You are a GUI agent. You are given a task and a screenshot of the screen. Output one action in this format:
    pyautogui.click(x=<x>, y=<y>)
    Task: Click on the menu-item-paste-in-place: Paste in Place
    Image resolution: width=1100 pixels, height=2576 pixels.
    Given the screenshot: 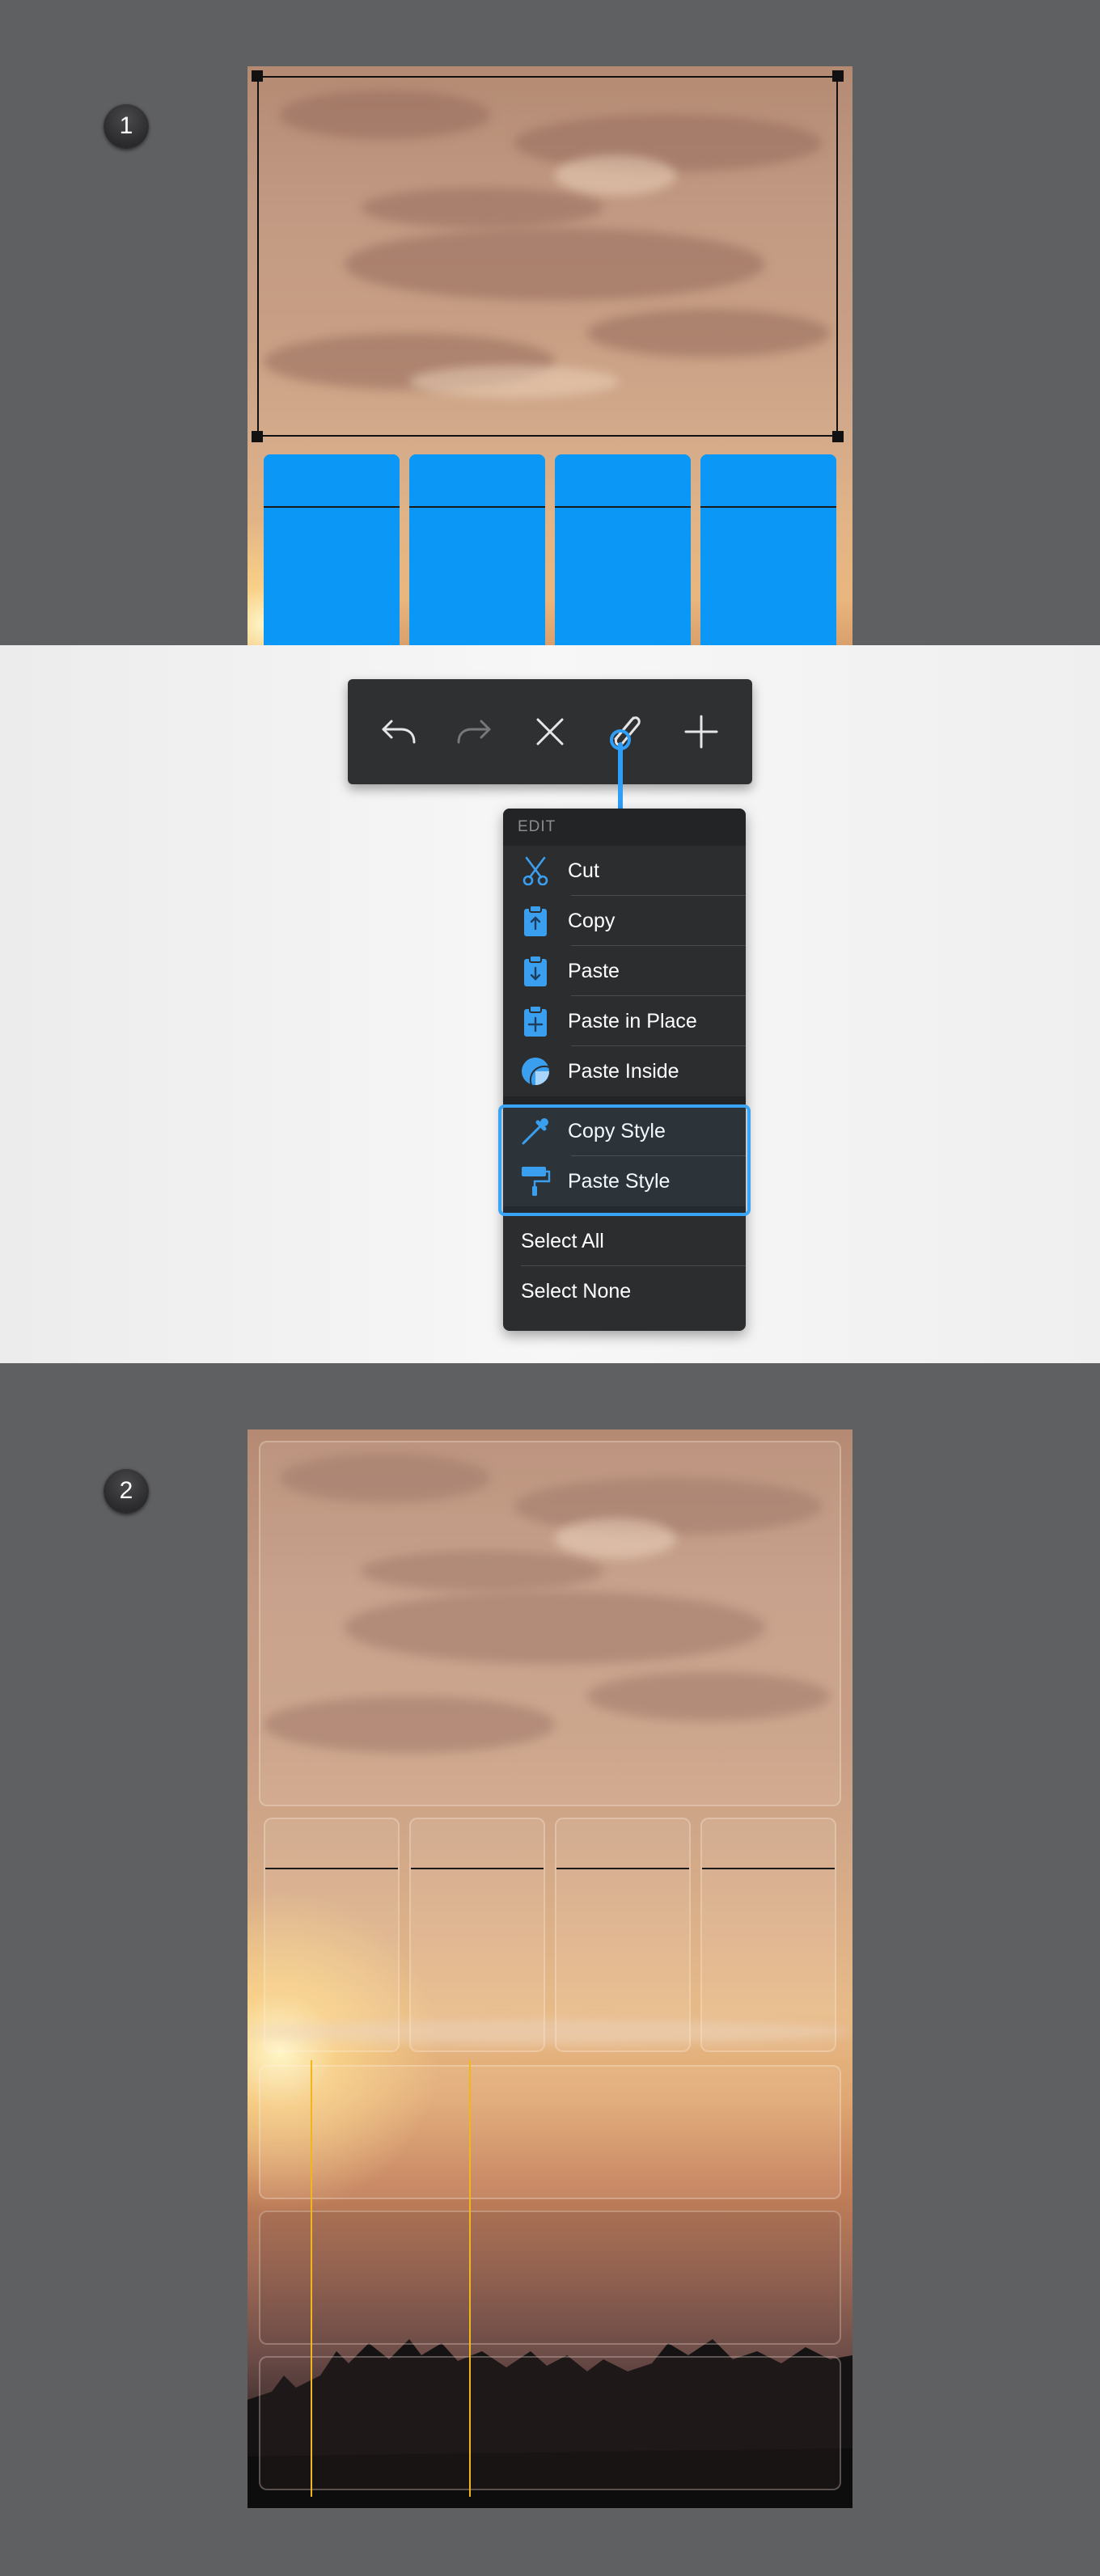 What is the action you would take?
    pyautogui.click(x=624, y=1021)
    